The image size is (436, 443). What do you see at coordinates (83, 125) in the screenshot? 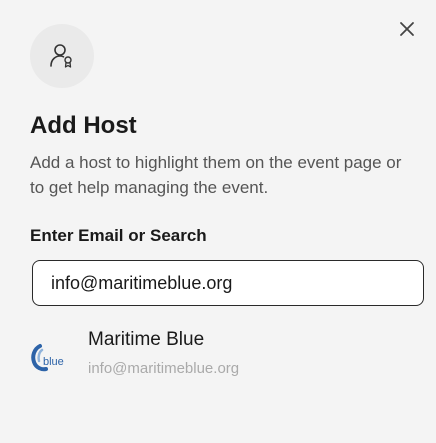
I see `dialog-title: Add Host` at bounding box center [83, 125].